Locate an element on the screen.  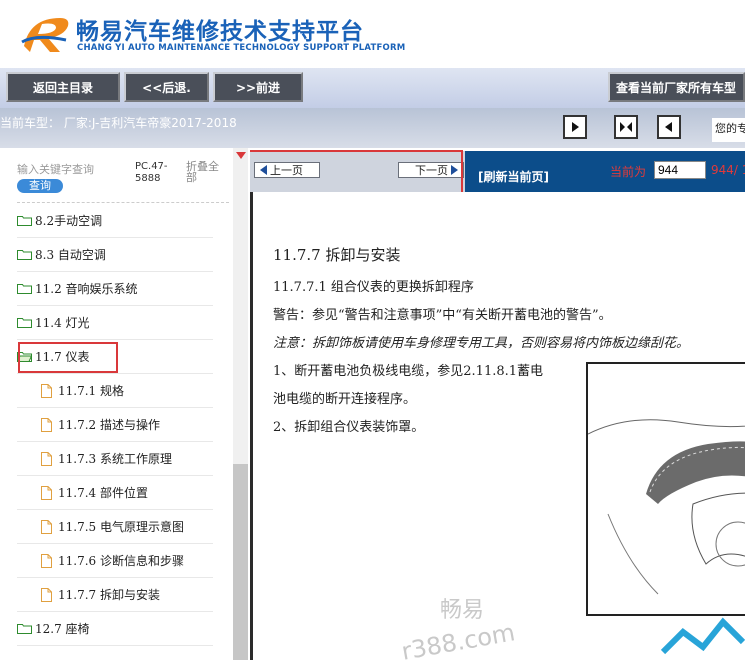
tree-doc-item: 11.7.5 电气原理示意图 is located at coordinates (115, 527).